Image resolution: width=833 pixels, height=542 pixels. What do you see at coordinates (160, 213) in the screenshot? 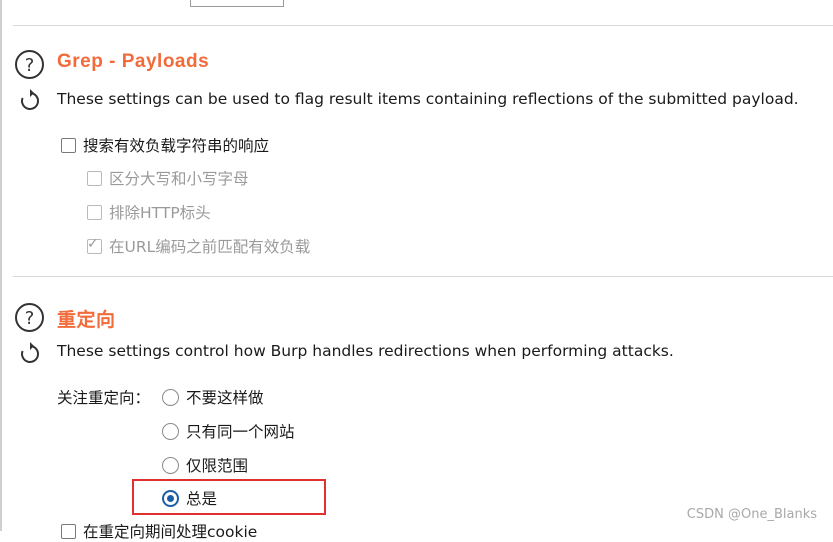
I see `checkbox-label: 排除HTTP标头` at bounding box center [160, 213].